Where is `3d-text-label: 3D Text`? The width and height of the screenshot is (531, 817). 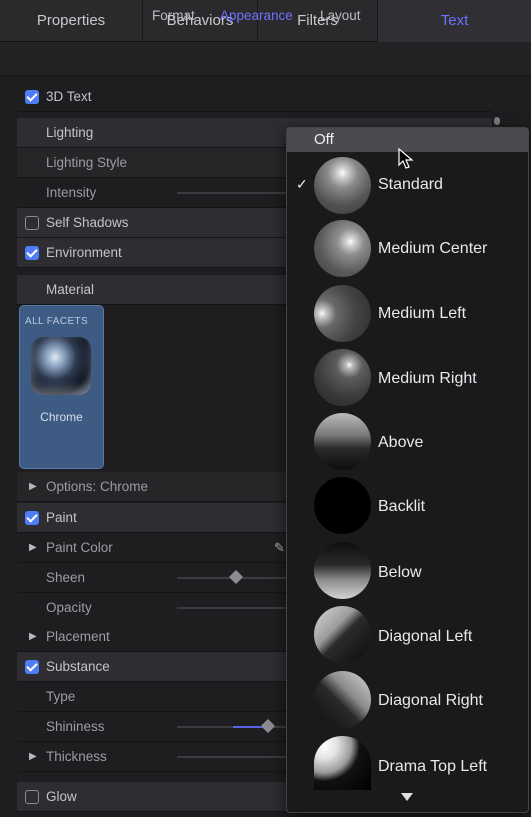 3d-text-label: 3D Text is located at coordinates (69, 96).